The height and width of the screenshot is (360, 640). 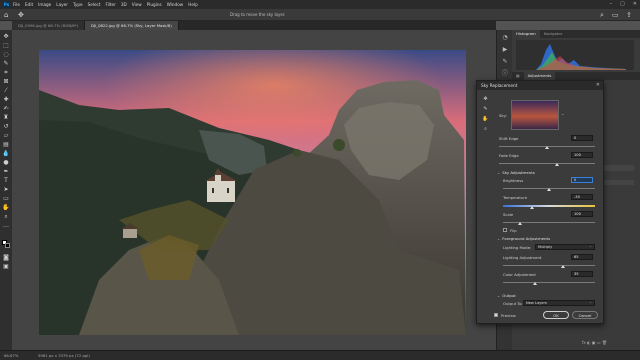 What do you see at coordinates (6, 144) in the screenshot?
I see `gradient-icon: ▤` at bounding box center [6, 144].